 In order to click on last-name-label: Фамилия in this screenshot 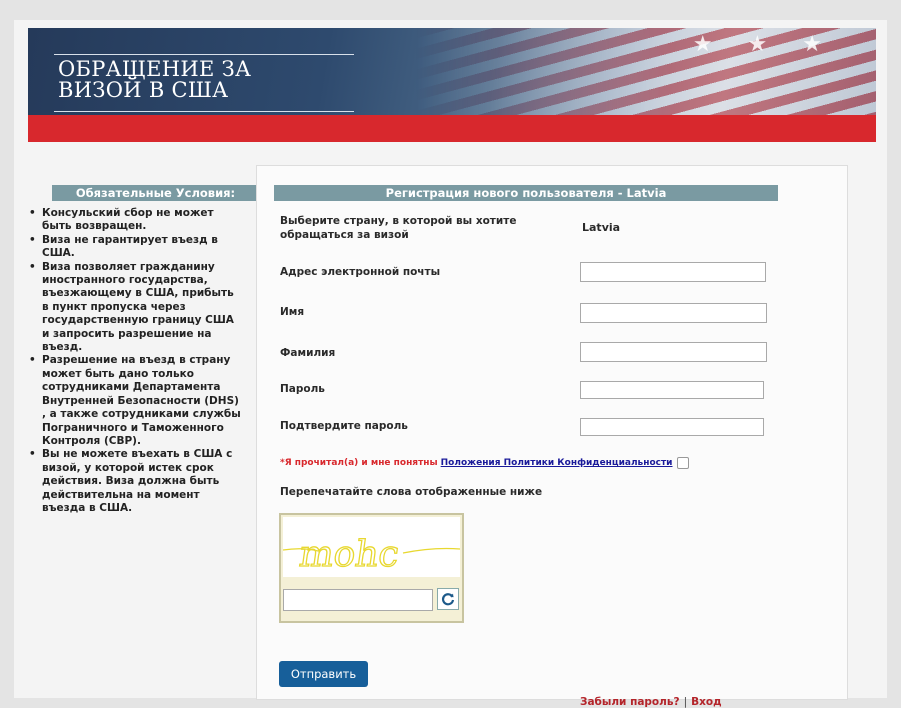, I will do `click(308, 353)`.